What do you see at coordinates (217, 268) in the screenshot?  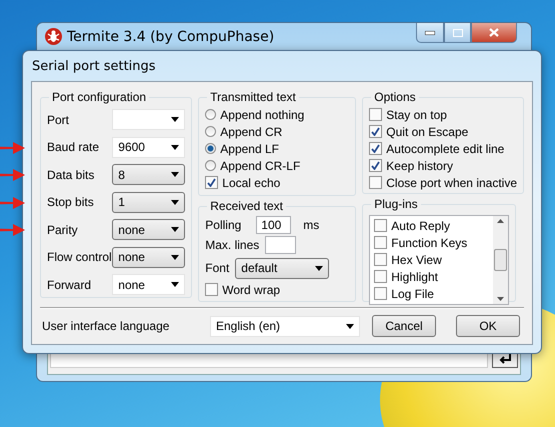 I see `field-label: Font` at bounding box center [217, 268].